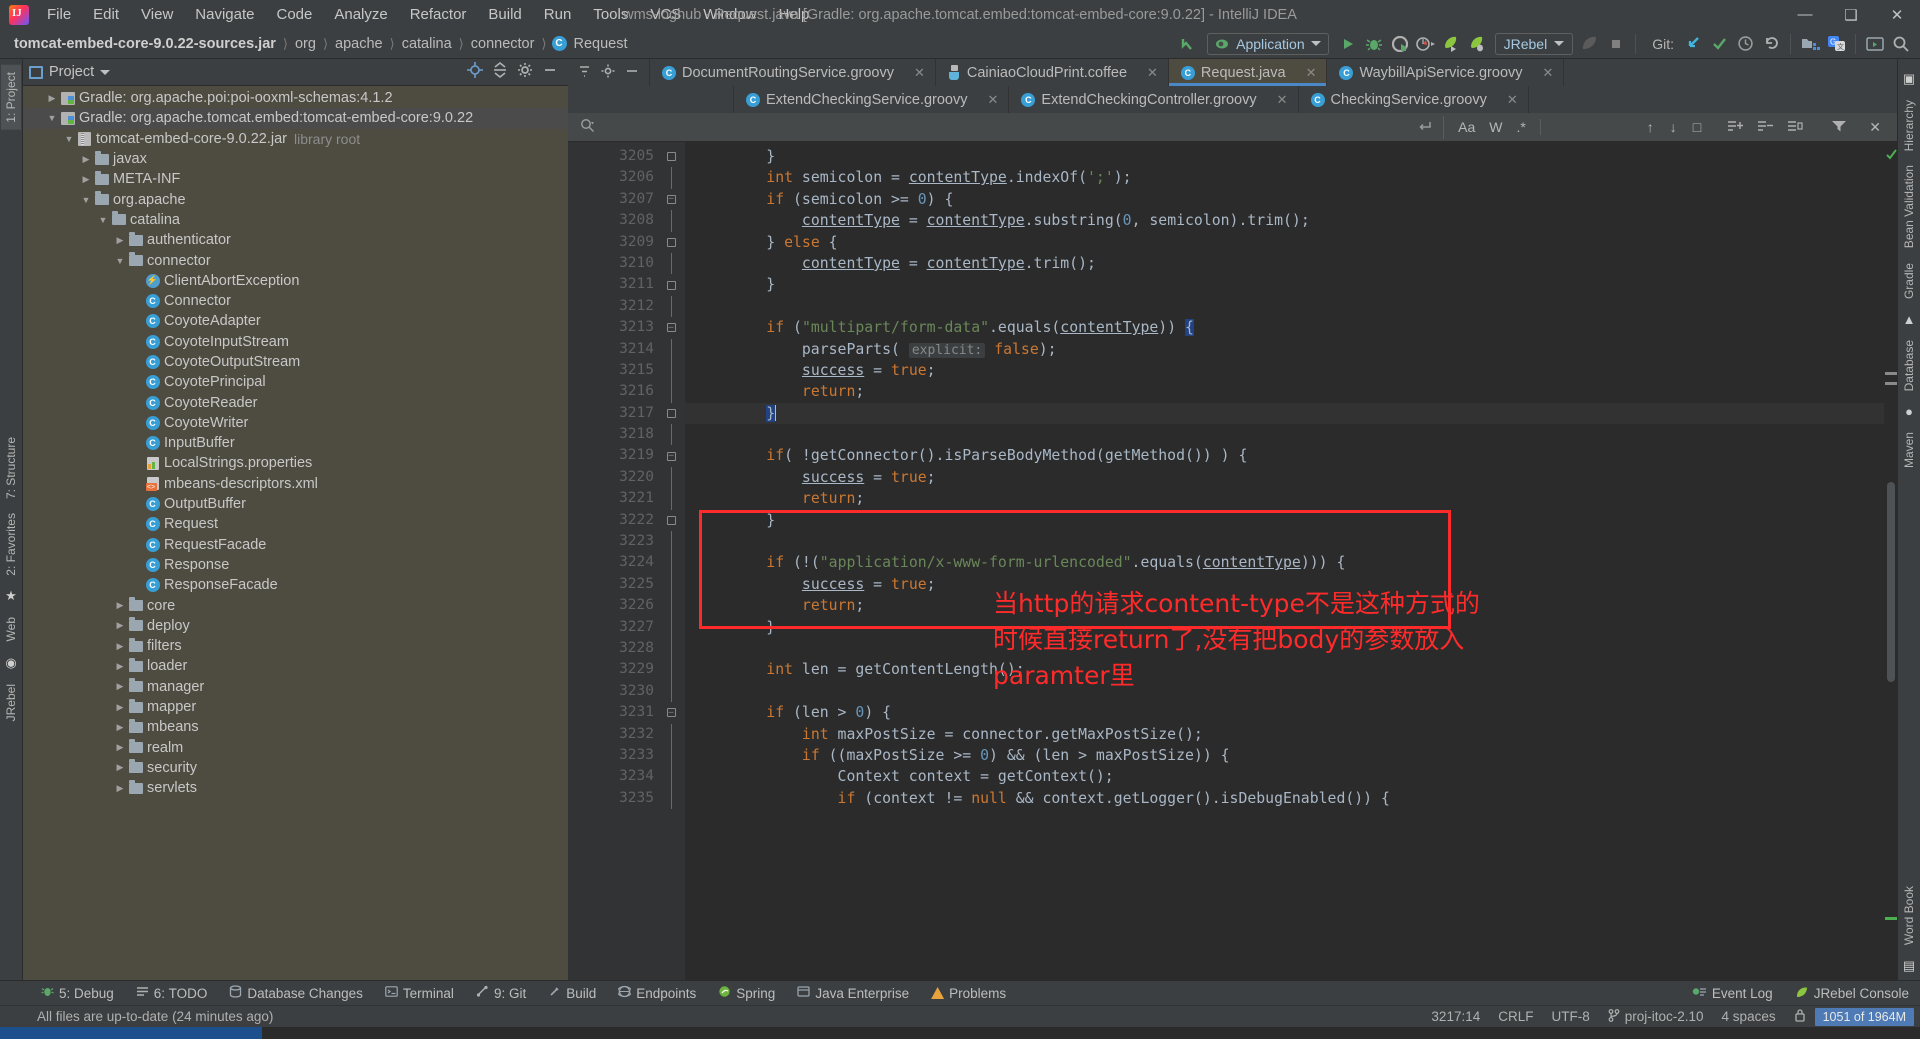 The image size is (1920, 1039). What do you see at coordinates (1284, 263) in the screenshot?
I see `code-line: contentType = contentType.trim();` at bounding box center [1284, 263].